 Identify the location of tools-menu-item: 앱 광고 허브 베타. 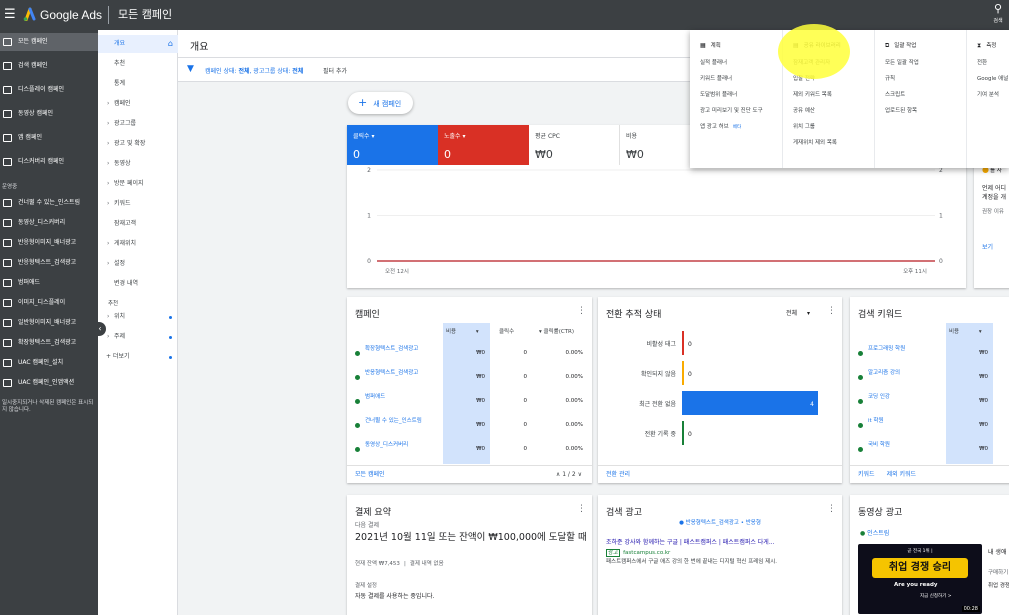
(720, 126).